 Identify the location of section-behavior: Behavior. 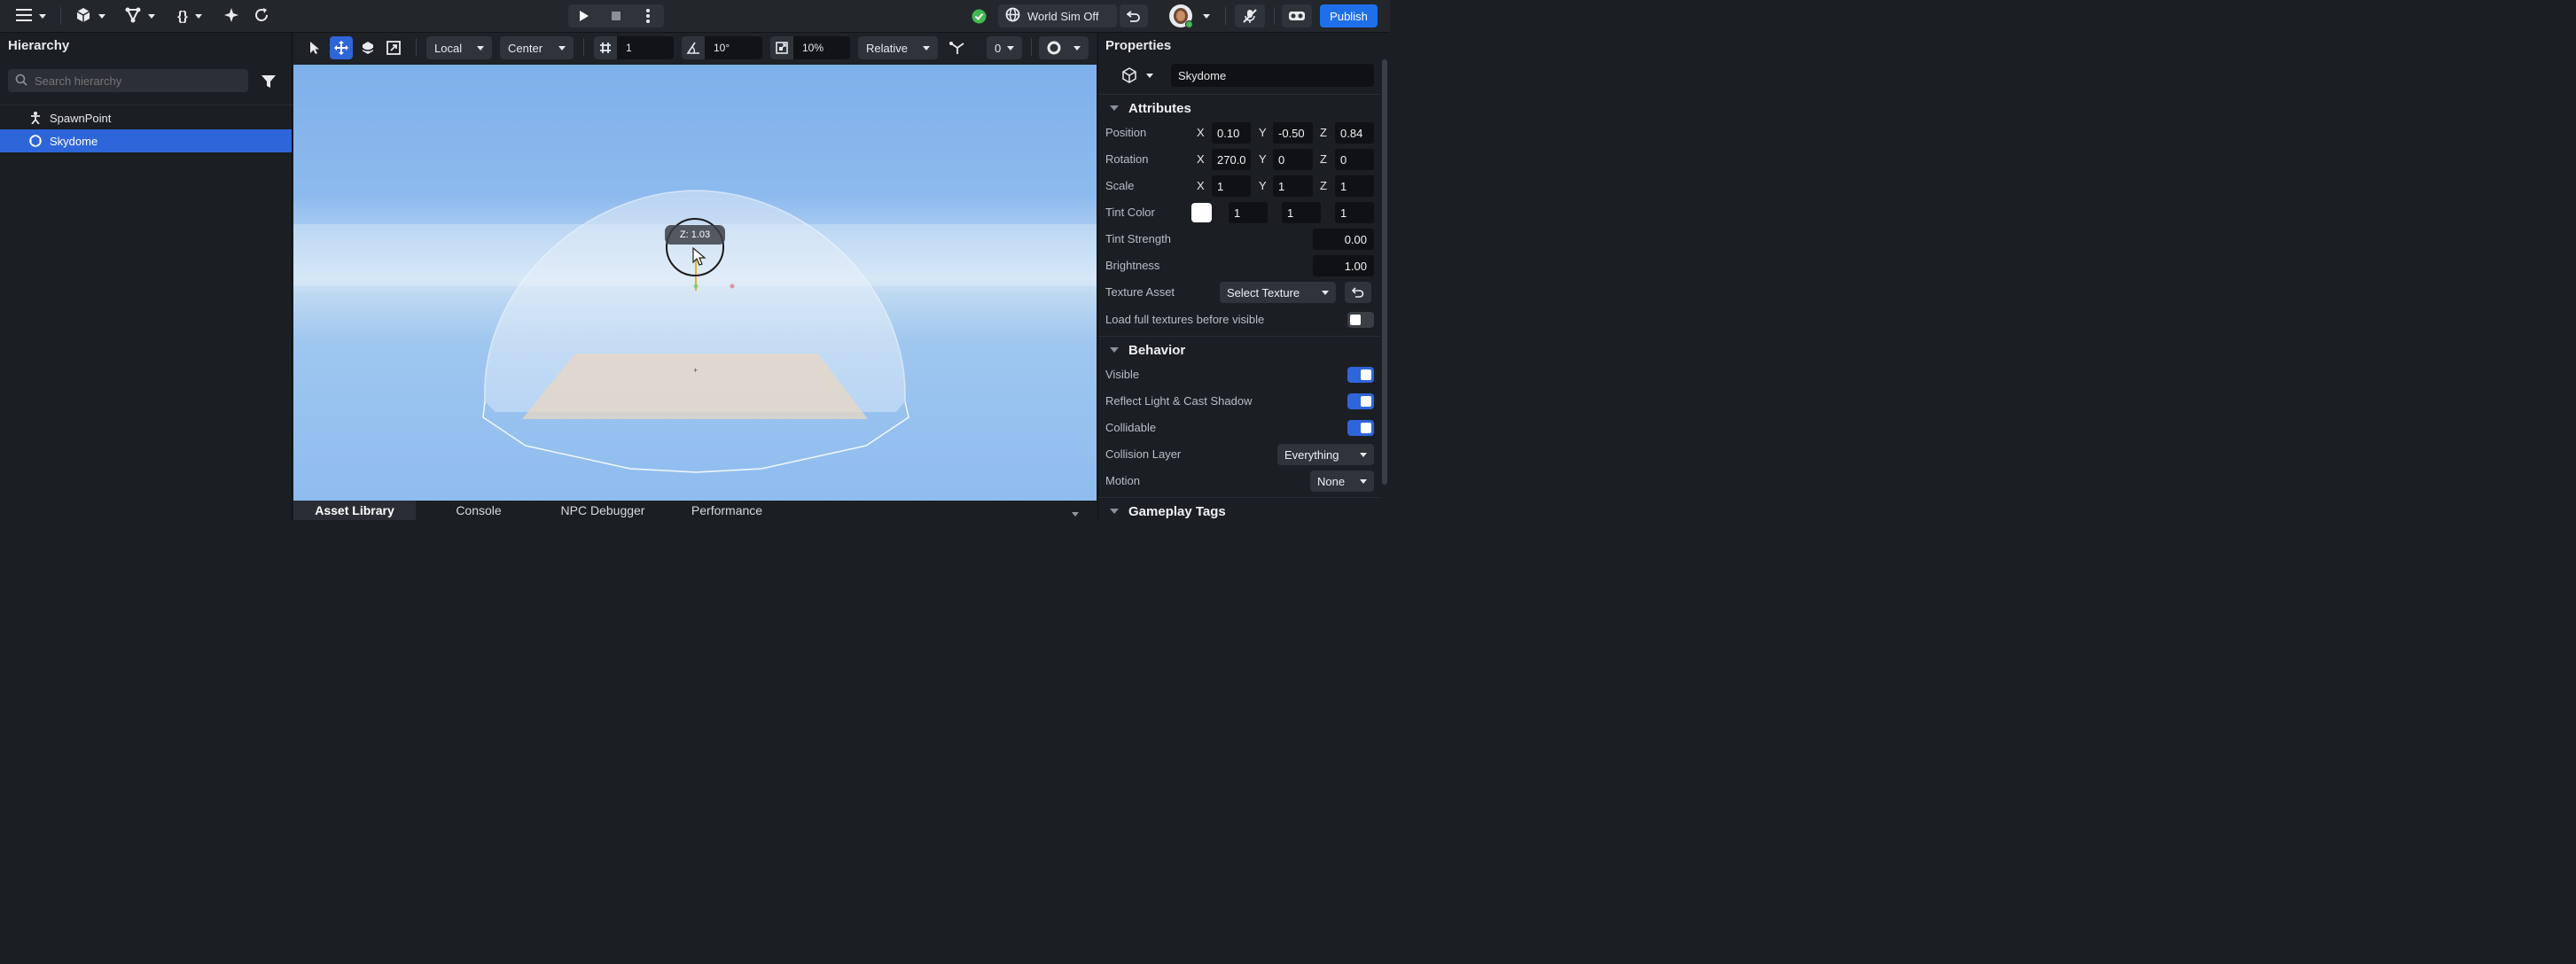
(1239, 349).